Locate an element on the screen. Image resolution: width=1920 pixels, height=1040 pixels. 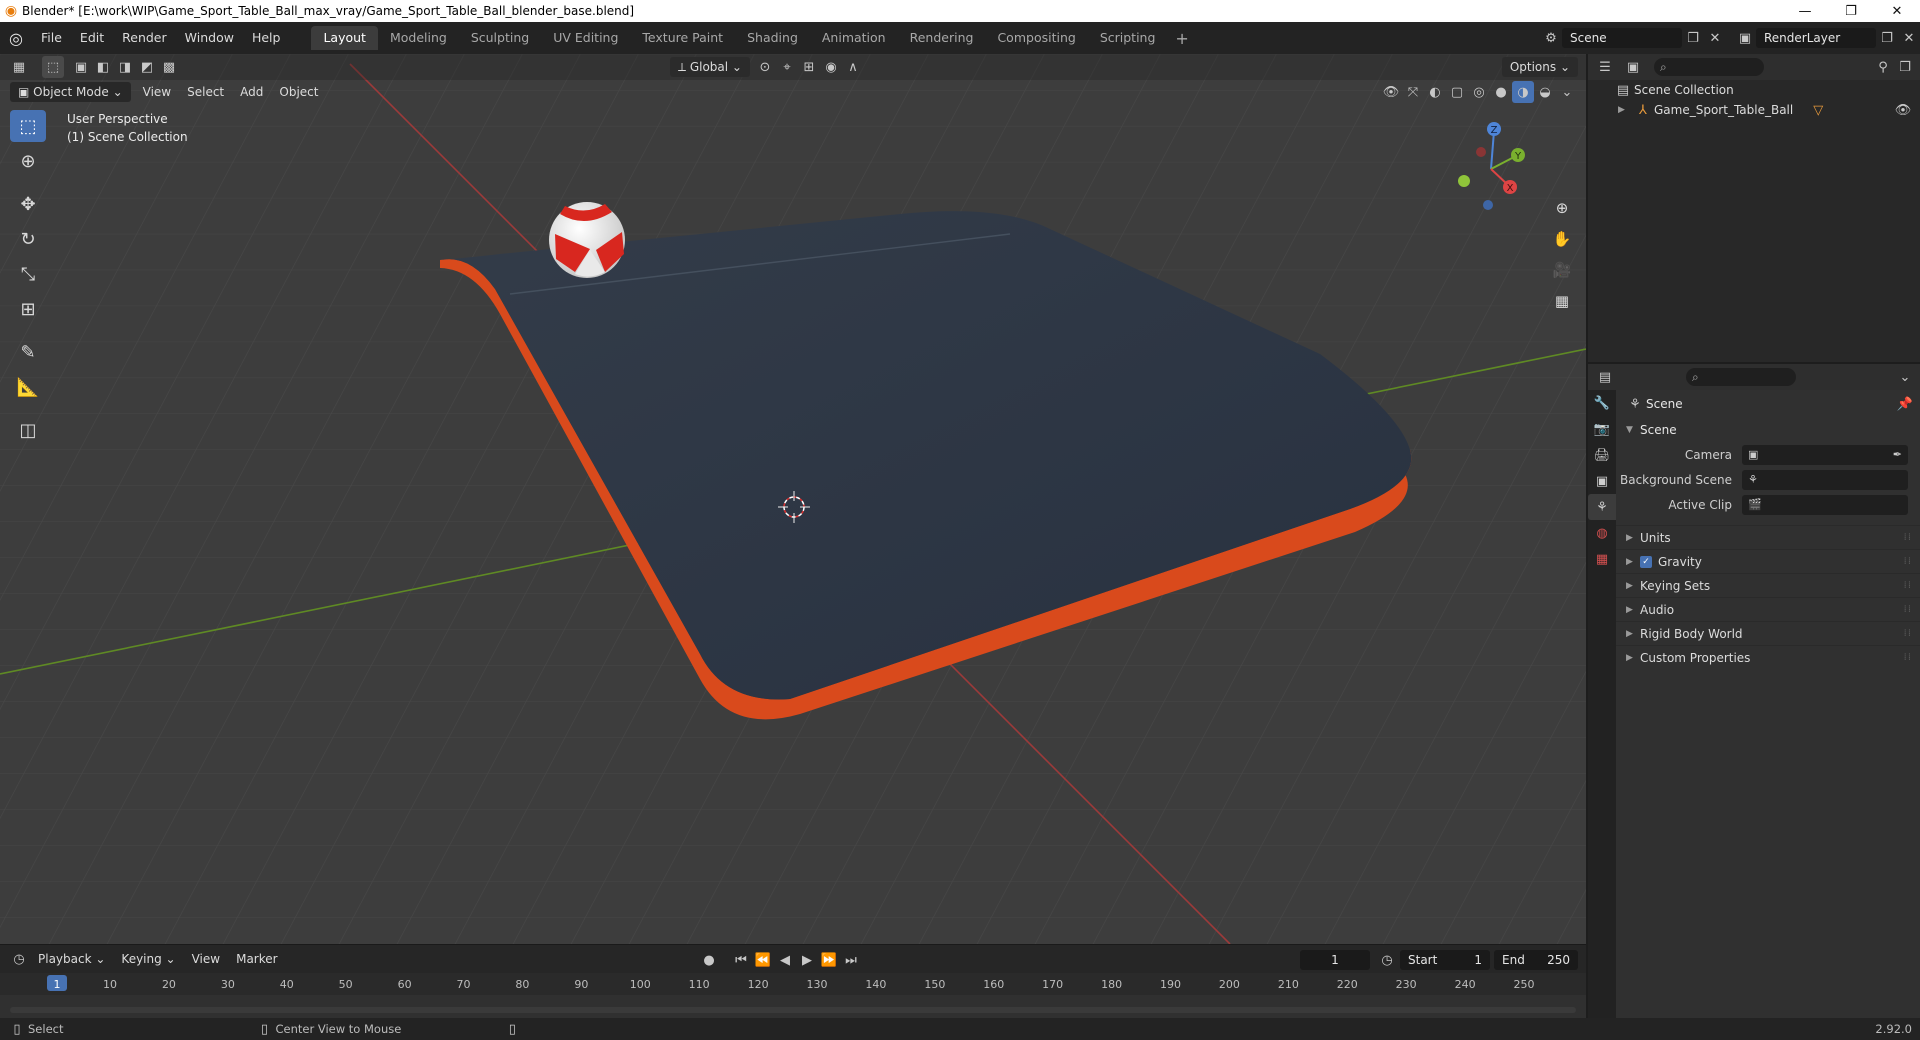
editor-type-icon: ▦ is located at coordinates (19, 67).